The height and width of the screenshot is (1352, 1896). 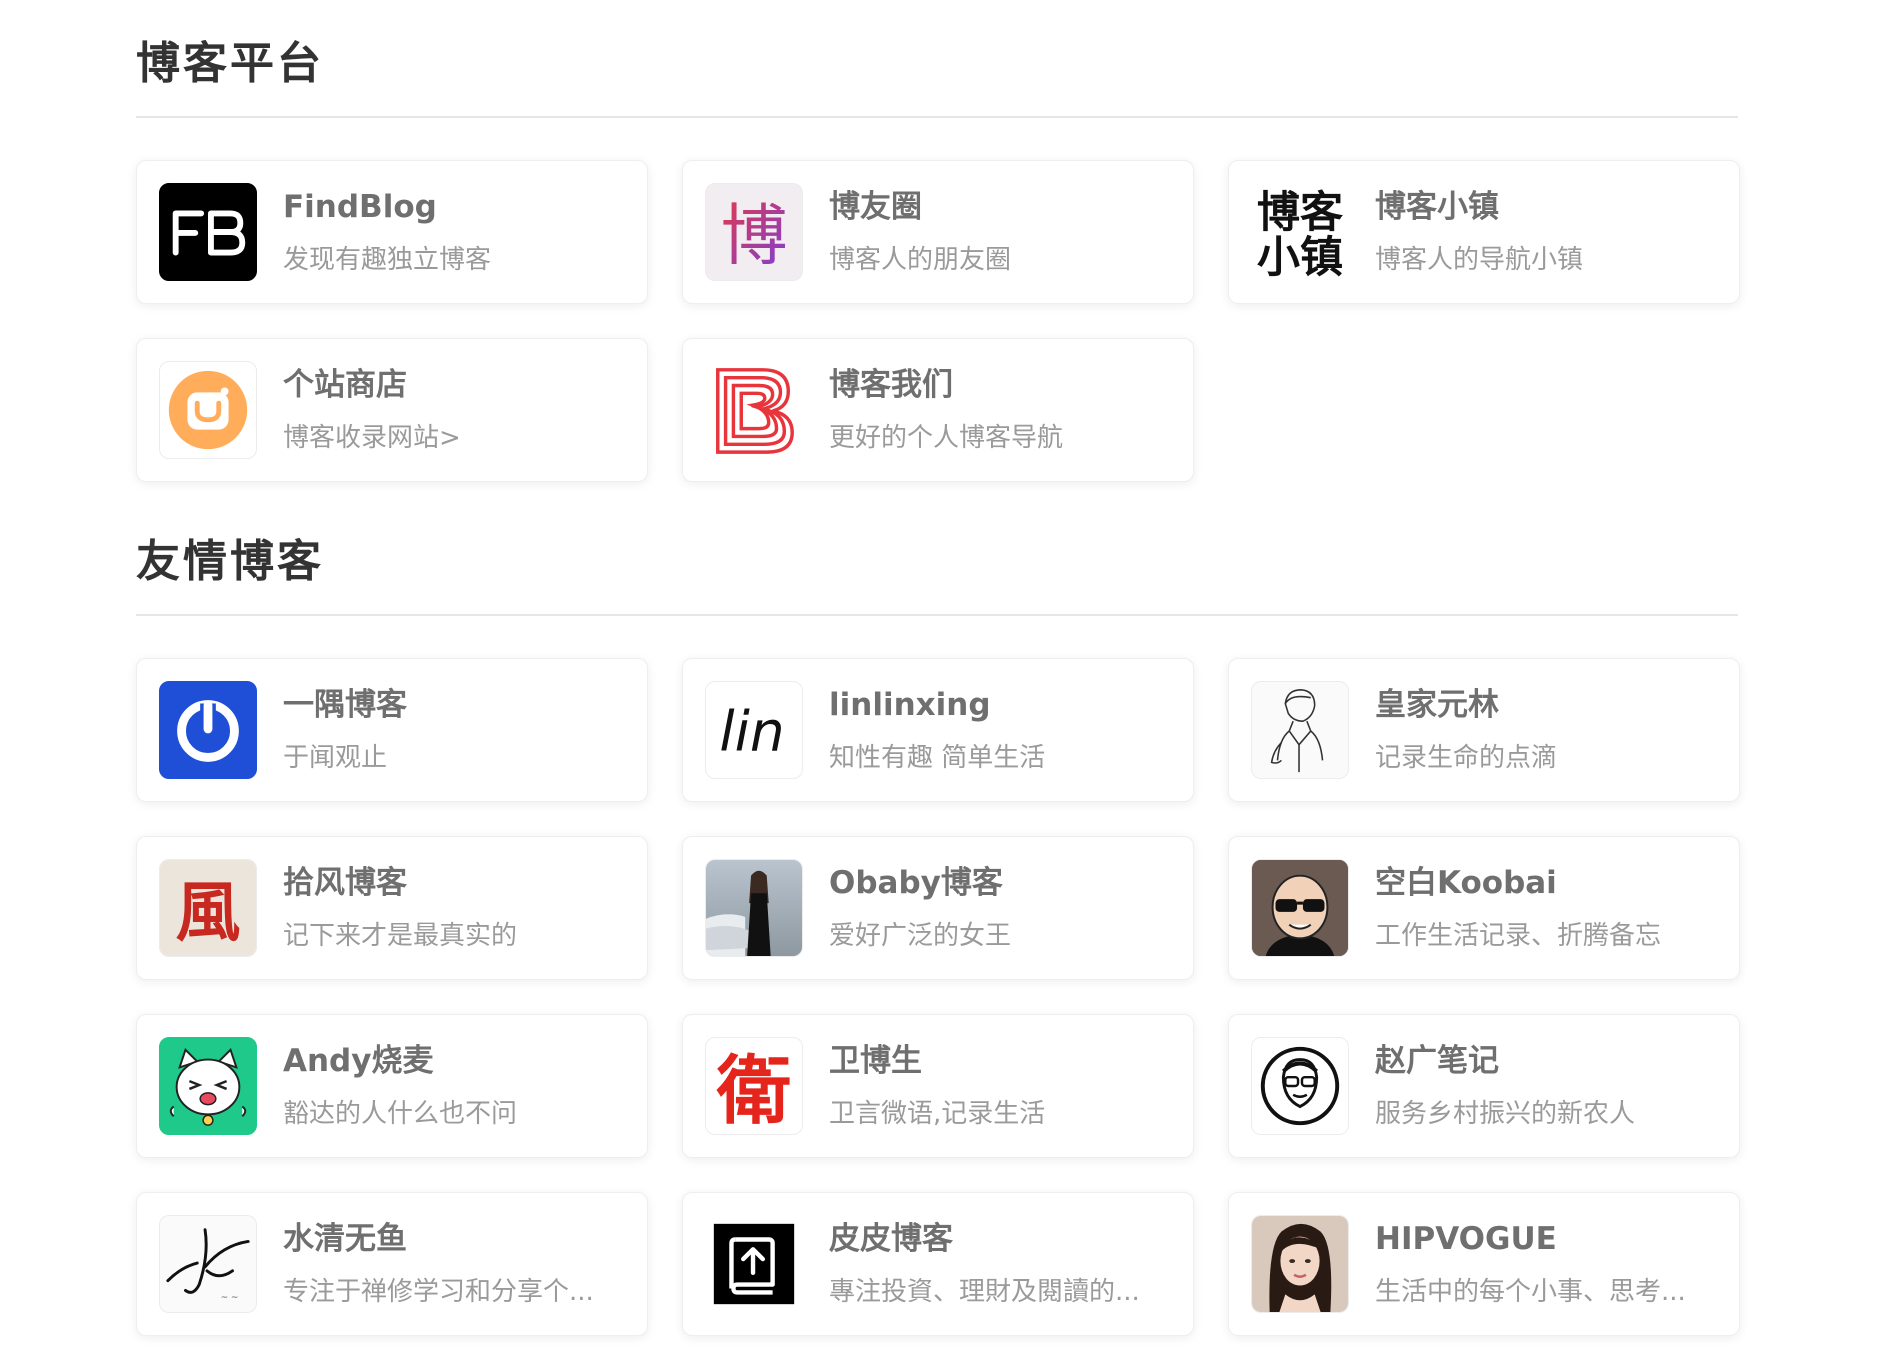 I want to click on blog-description: 工作生活记录、折腾备忘, so click(x=1518, y=936).